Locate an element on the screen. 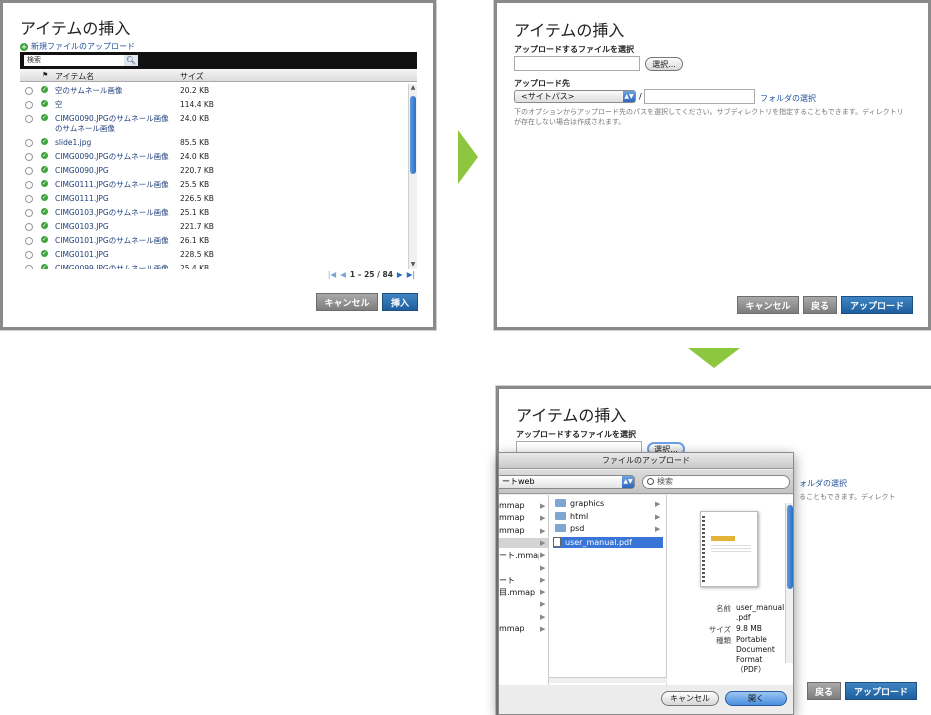 The height and width of the screenshot is (715, 931). table-row: ✓ 空のサムネール画像 20.2 KB is located at coordinates (218, 90).